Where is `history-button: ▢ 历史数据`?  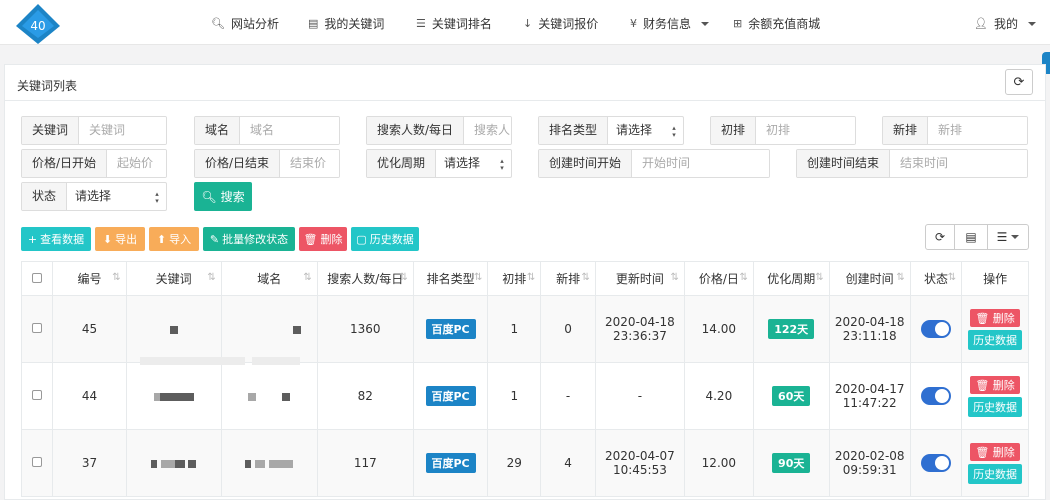 history-button: ▢ 历史数据 is located at coordinates (385, 239).